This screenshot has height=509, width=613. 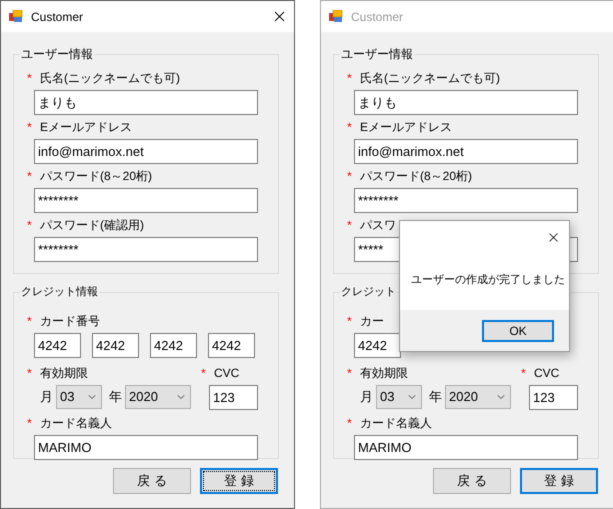 What do you see at coordinates (368, 292) in the screenshot?
I see `group-title: クレジット` at bounding box center [368, 292].